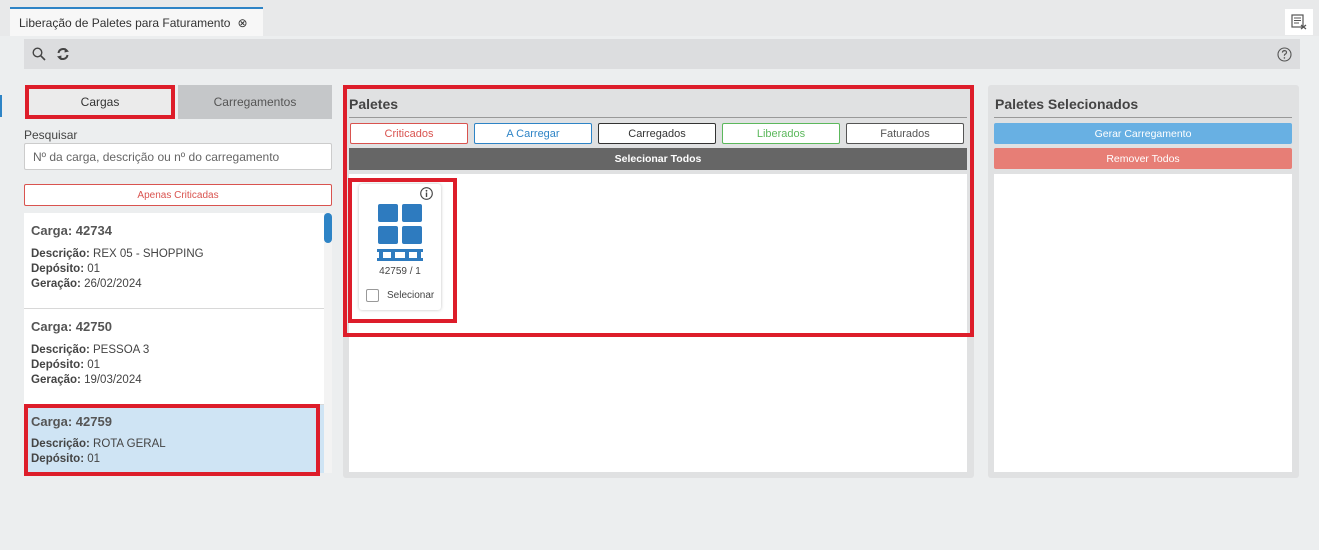 Image resolution: width=1319 pixels, height=550 pixels. What do you see at coordinates (125, 22) in the screenshot?
I see `tab-title: Liberação de Paletes para Faturamento` at bounding box center [125, 22].